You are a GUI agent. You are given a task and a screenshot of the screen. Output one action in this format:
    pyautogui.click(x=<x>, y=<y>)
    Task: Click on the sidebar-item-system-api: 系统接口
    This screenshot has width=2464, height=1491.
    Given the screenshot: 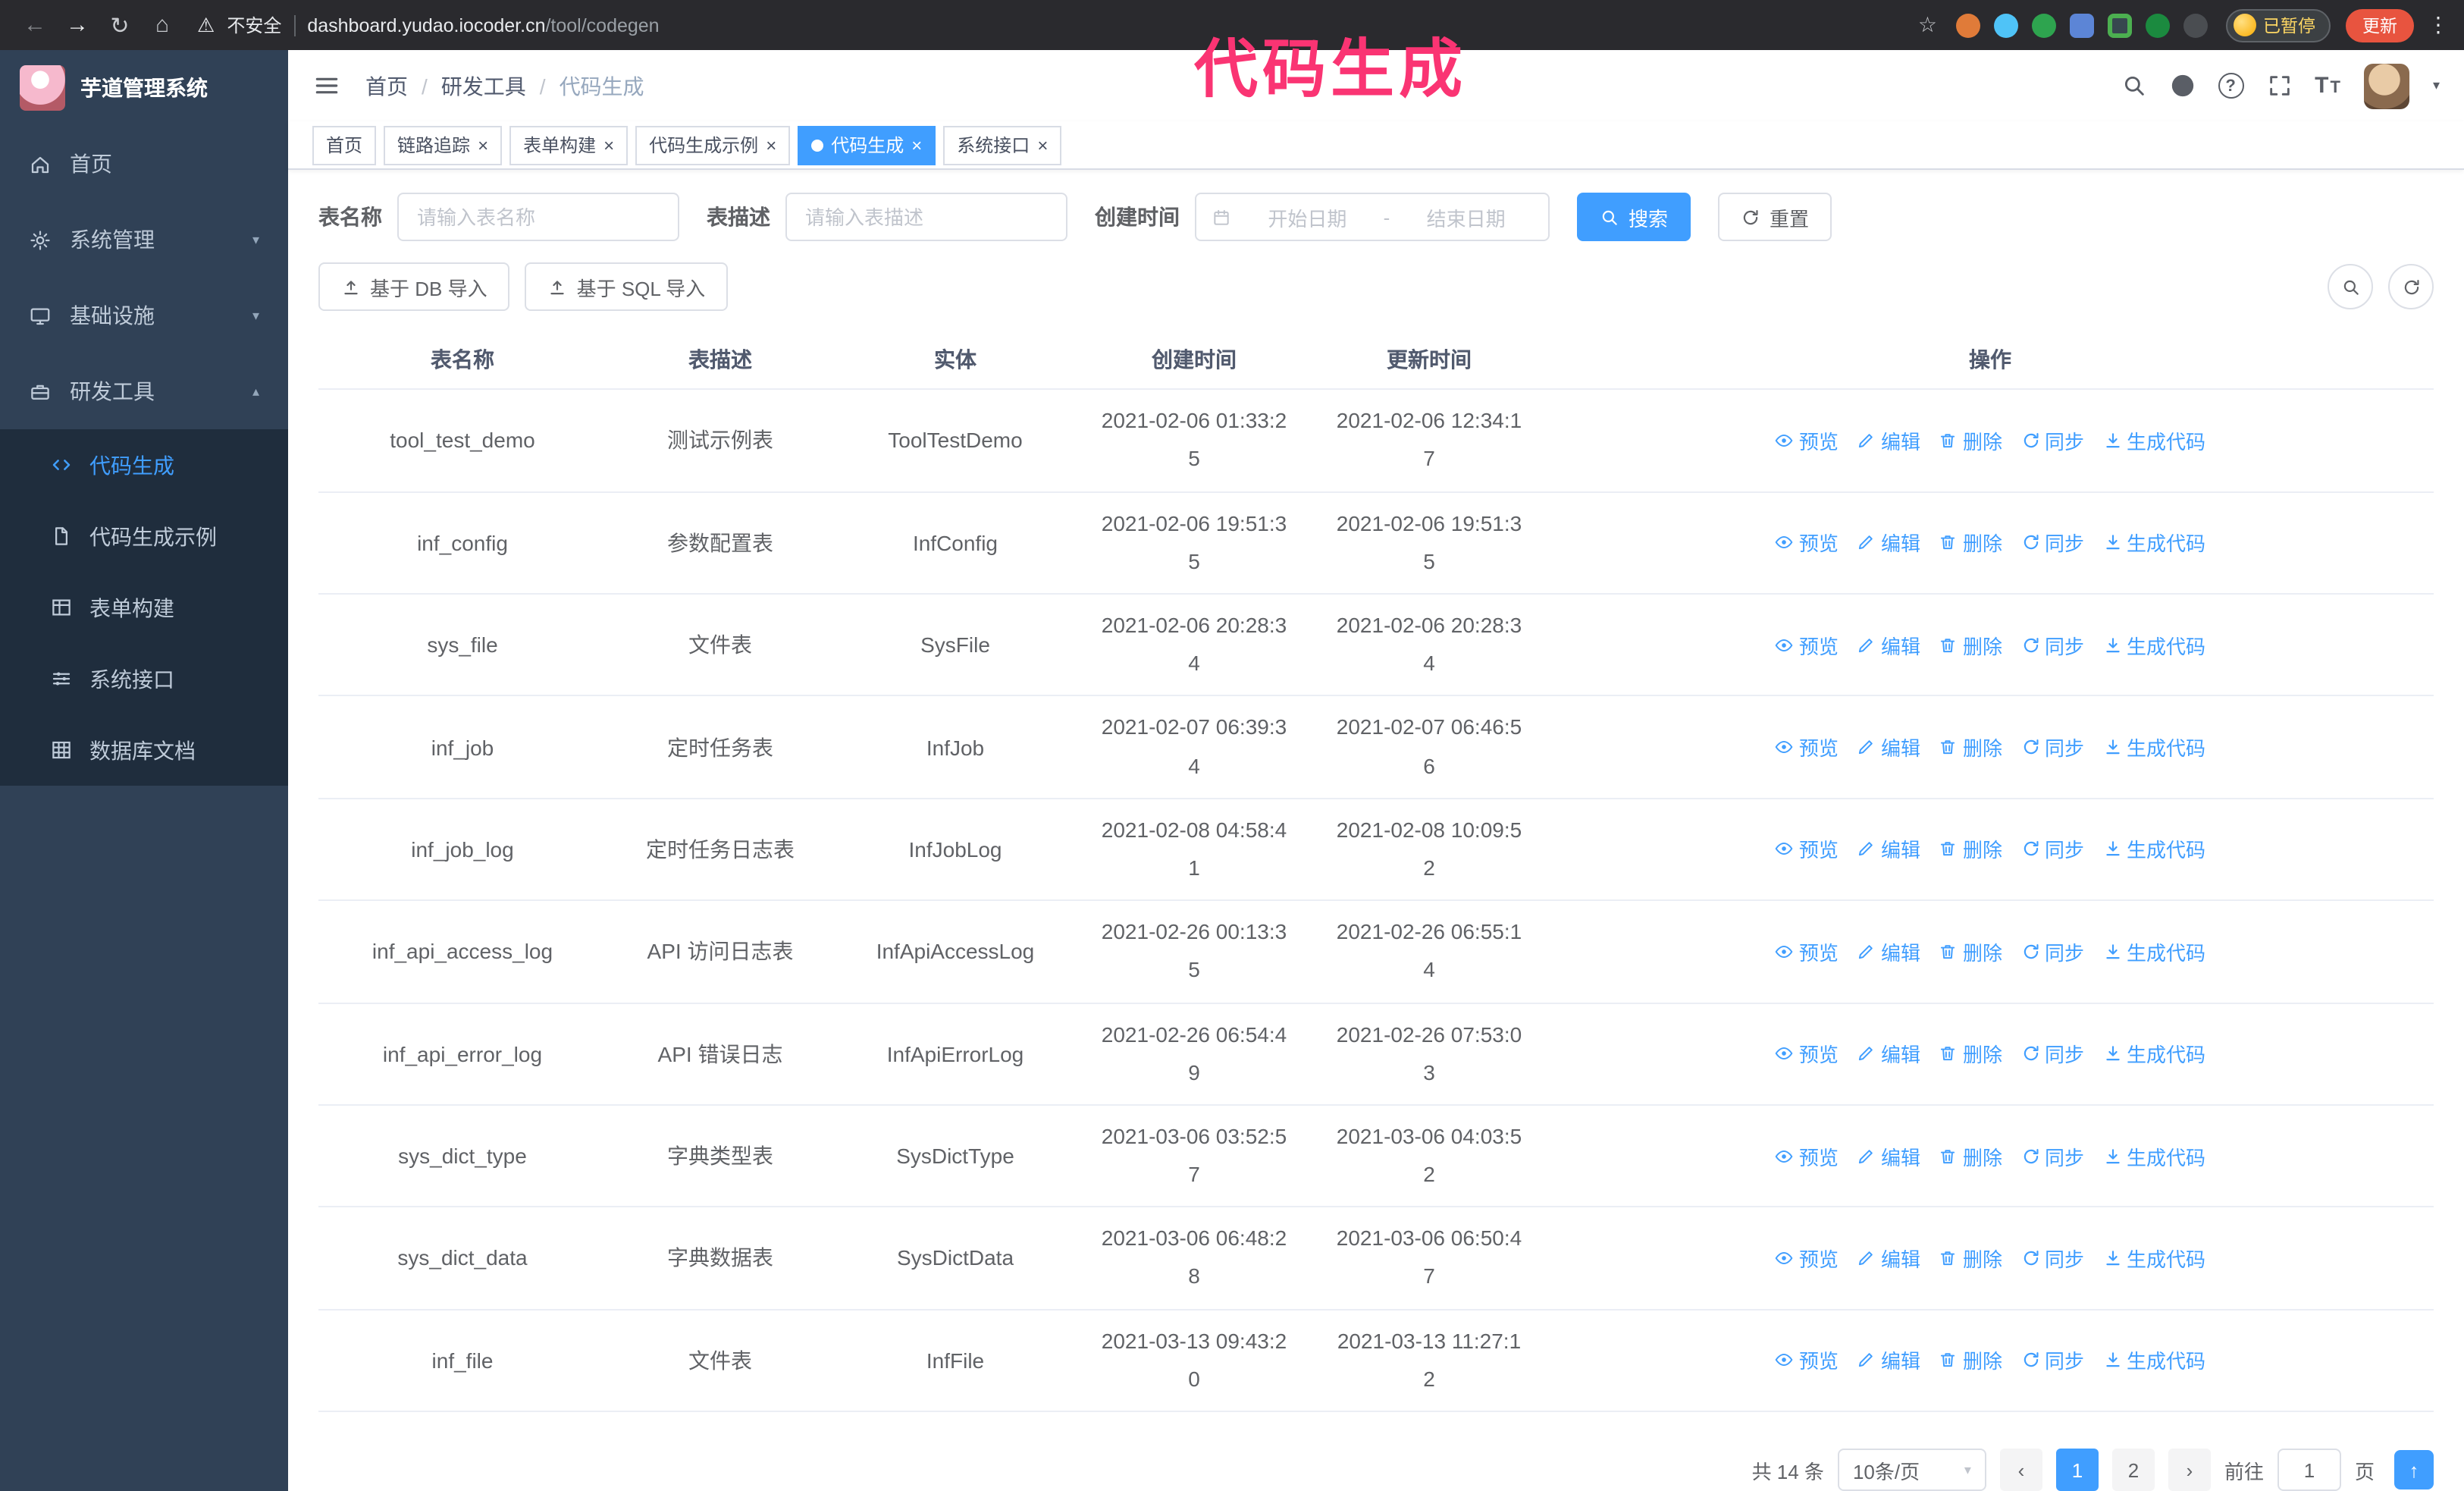 What is the action you would take?
    pyautogui.click(x=144, y=678)
    